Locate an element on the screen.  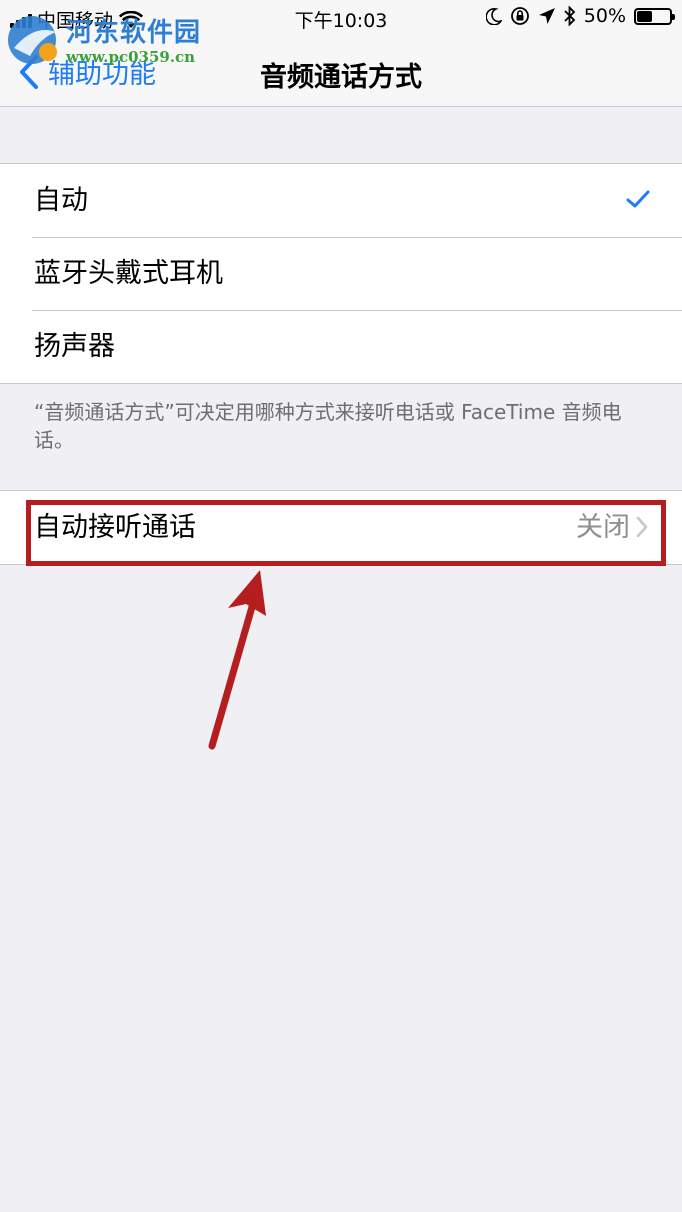
auto-answer-group: 自动接听通话 关闭 is located at coordinates (341, 527).